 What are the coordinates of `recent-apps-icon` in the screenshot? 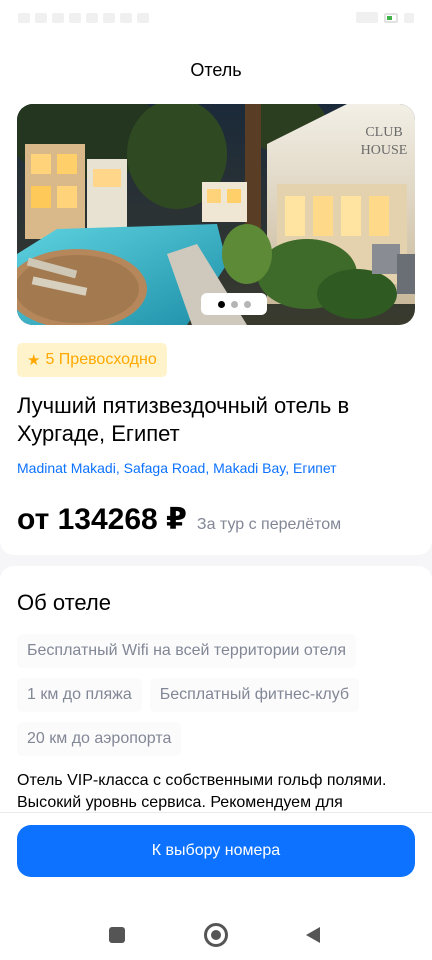 It's located at (117, 935).